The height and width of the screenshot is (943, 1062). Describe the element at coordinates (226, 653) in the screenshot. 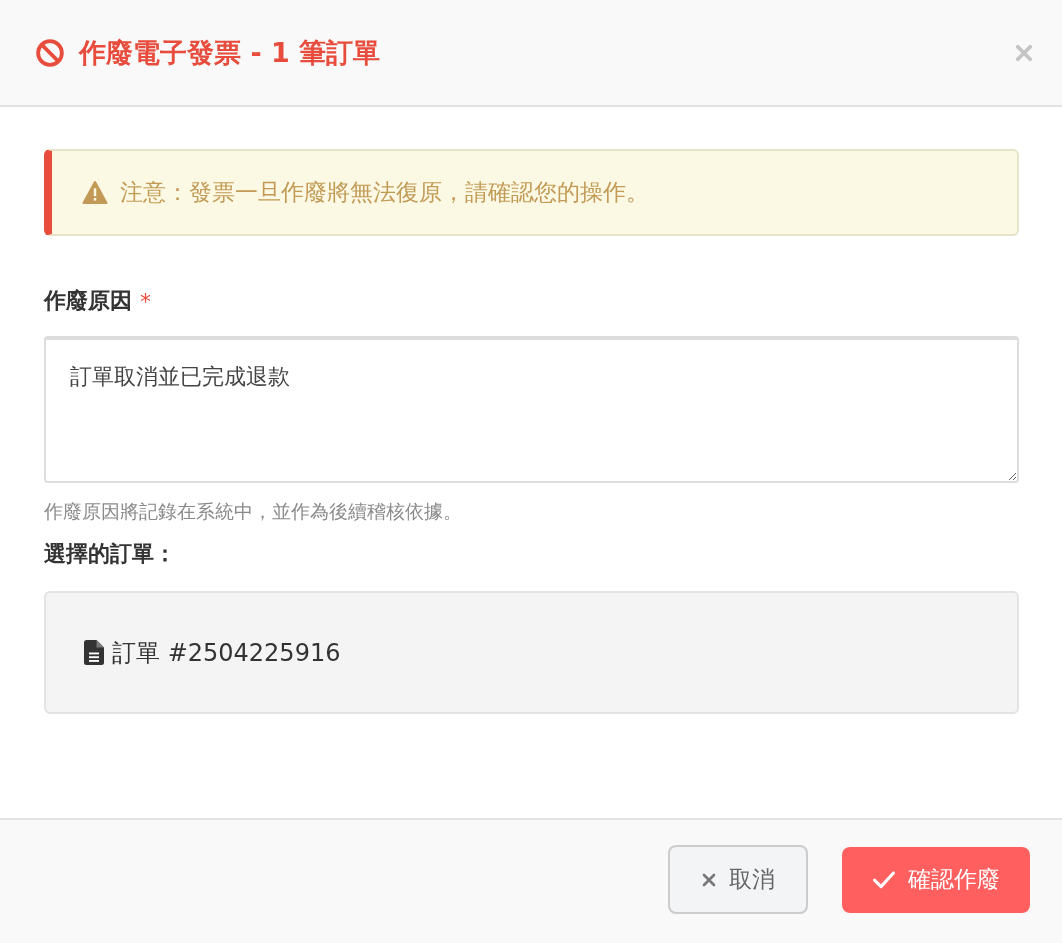

I see `order-item: 訂單 #2504225916` at that location.